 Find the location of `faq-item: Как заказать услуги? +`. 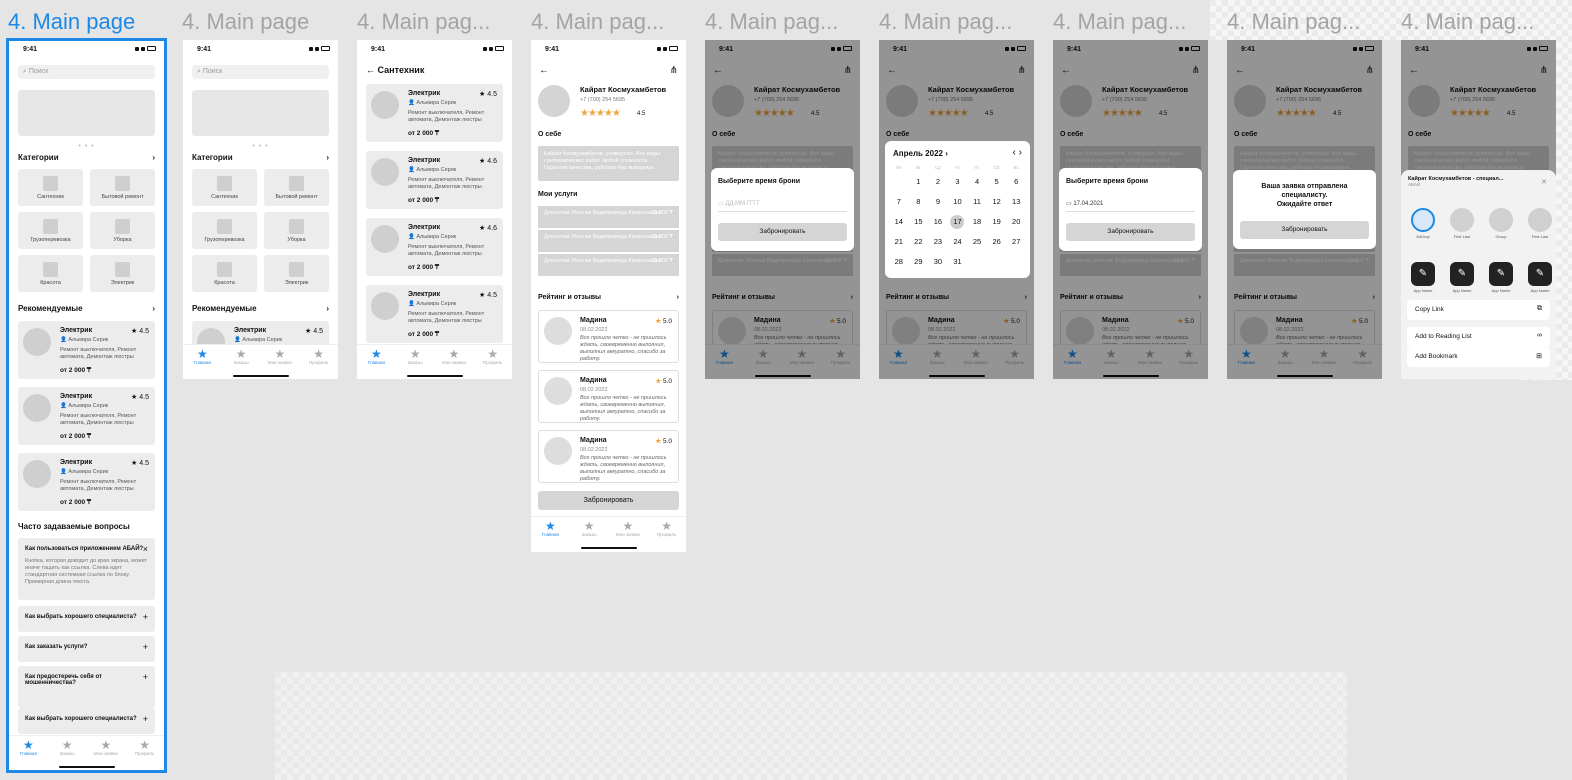

faq-item: Как заказать услуги? + is located at coordinates (86, 649).